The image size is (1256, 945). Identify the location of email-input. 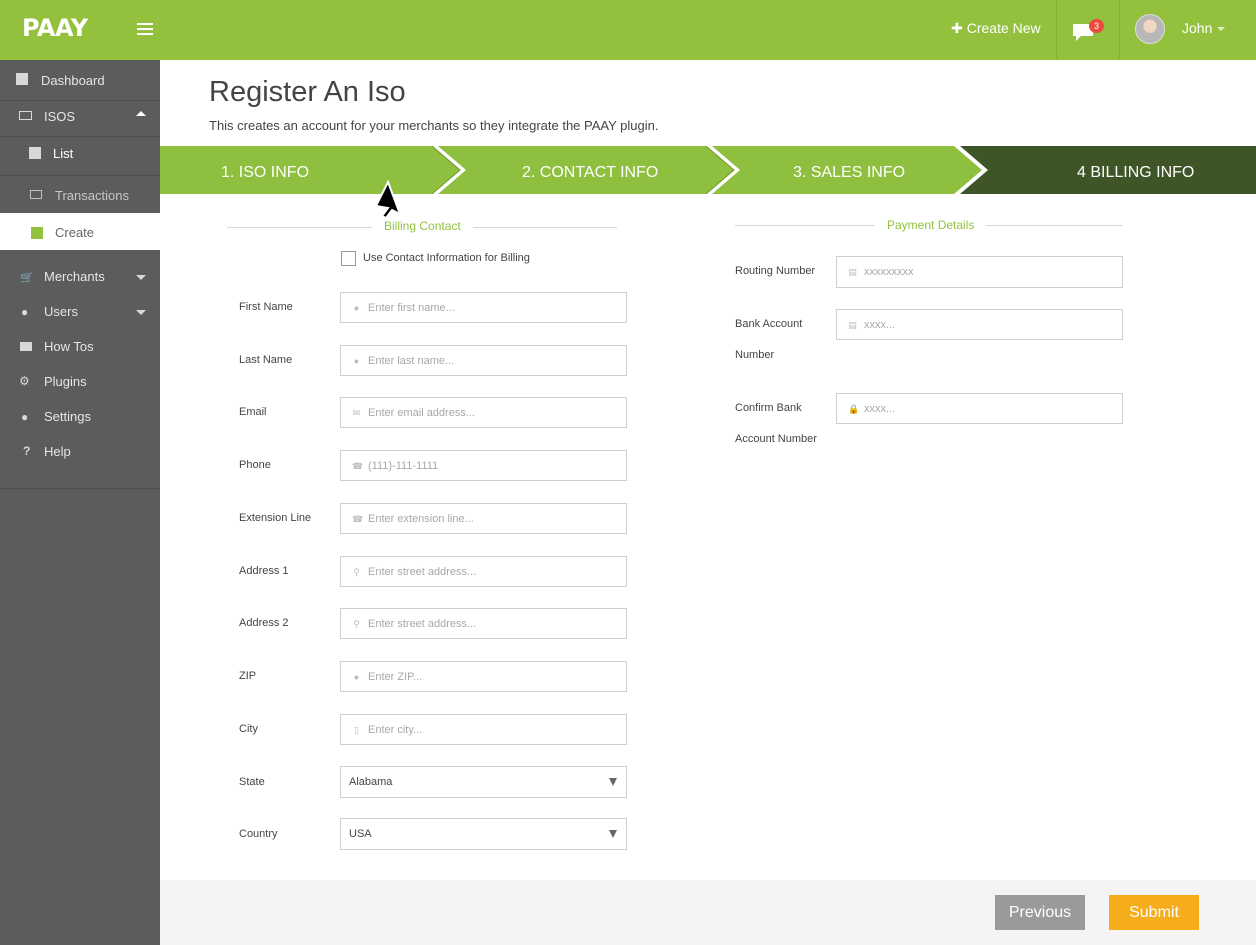
(493, 412).